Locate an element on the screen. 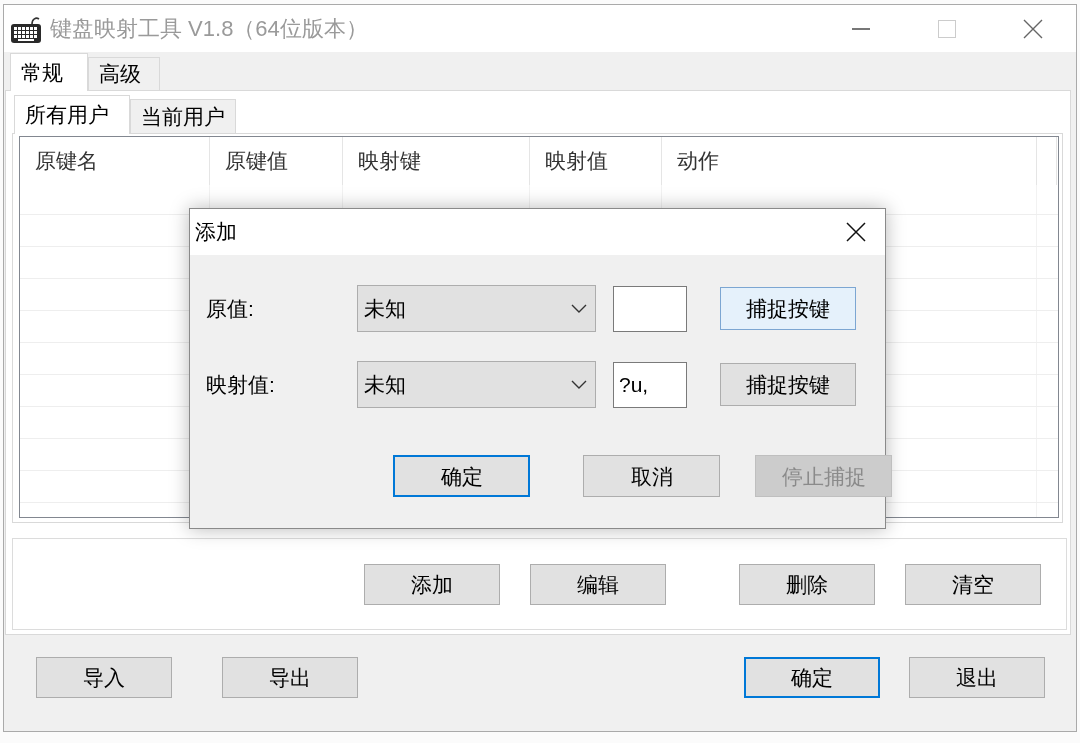 This screenshot has height=743, width=1080. dialog-button: 确定 is located at coordinates (461, 476).